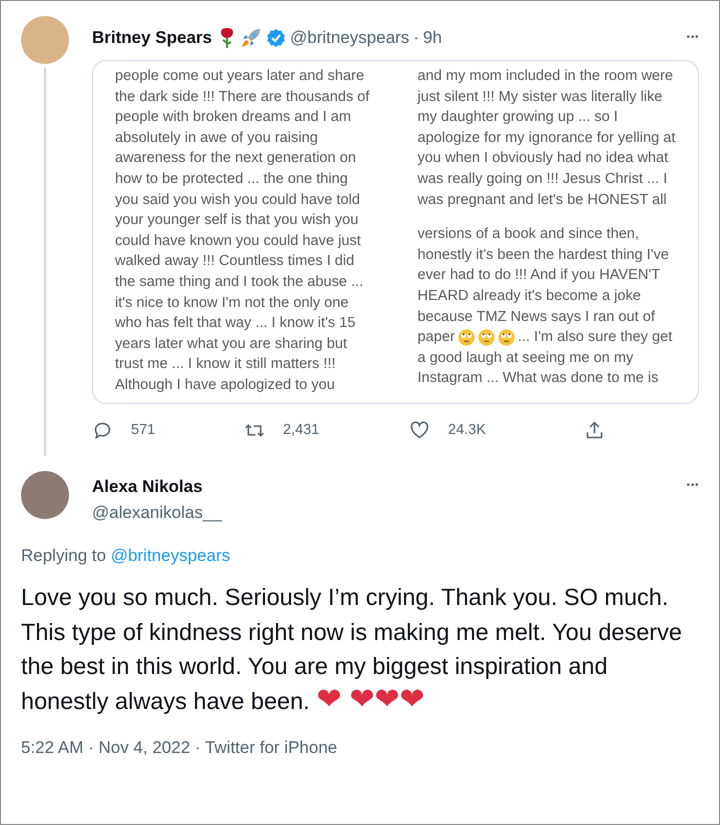  Describe the element at coordinates (544, 255) in the screenshot. I see `note-text-line: honestly it's been the hardest thing I've` at that location.